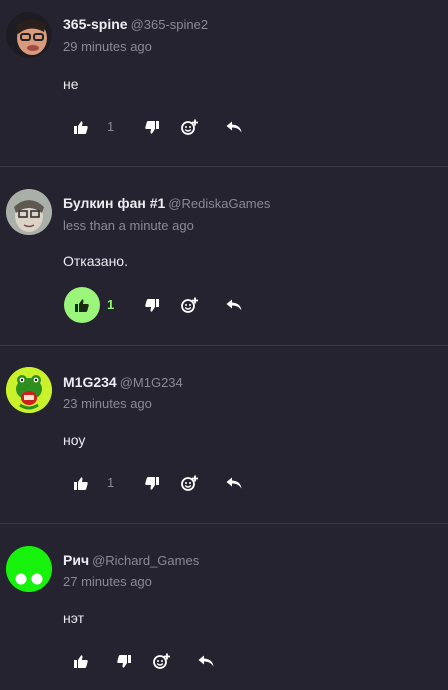  Describe the element at coordinates (114, 203) in the screenshot. I see `author-name: Булкин фан #1` at that location.